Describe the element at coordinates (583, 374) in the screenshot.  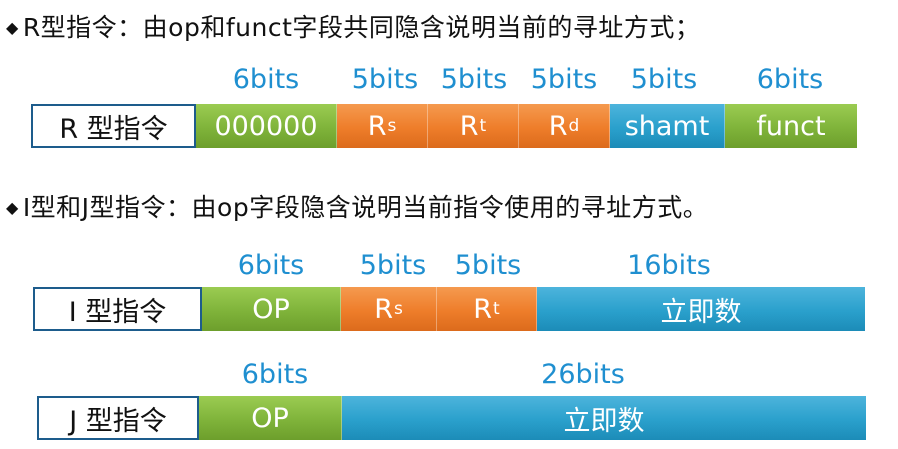
I see `j-bits-addr: 26bits` at that location.